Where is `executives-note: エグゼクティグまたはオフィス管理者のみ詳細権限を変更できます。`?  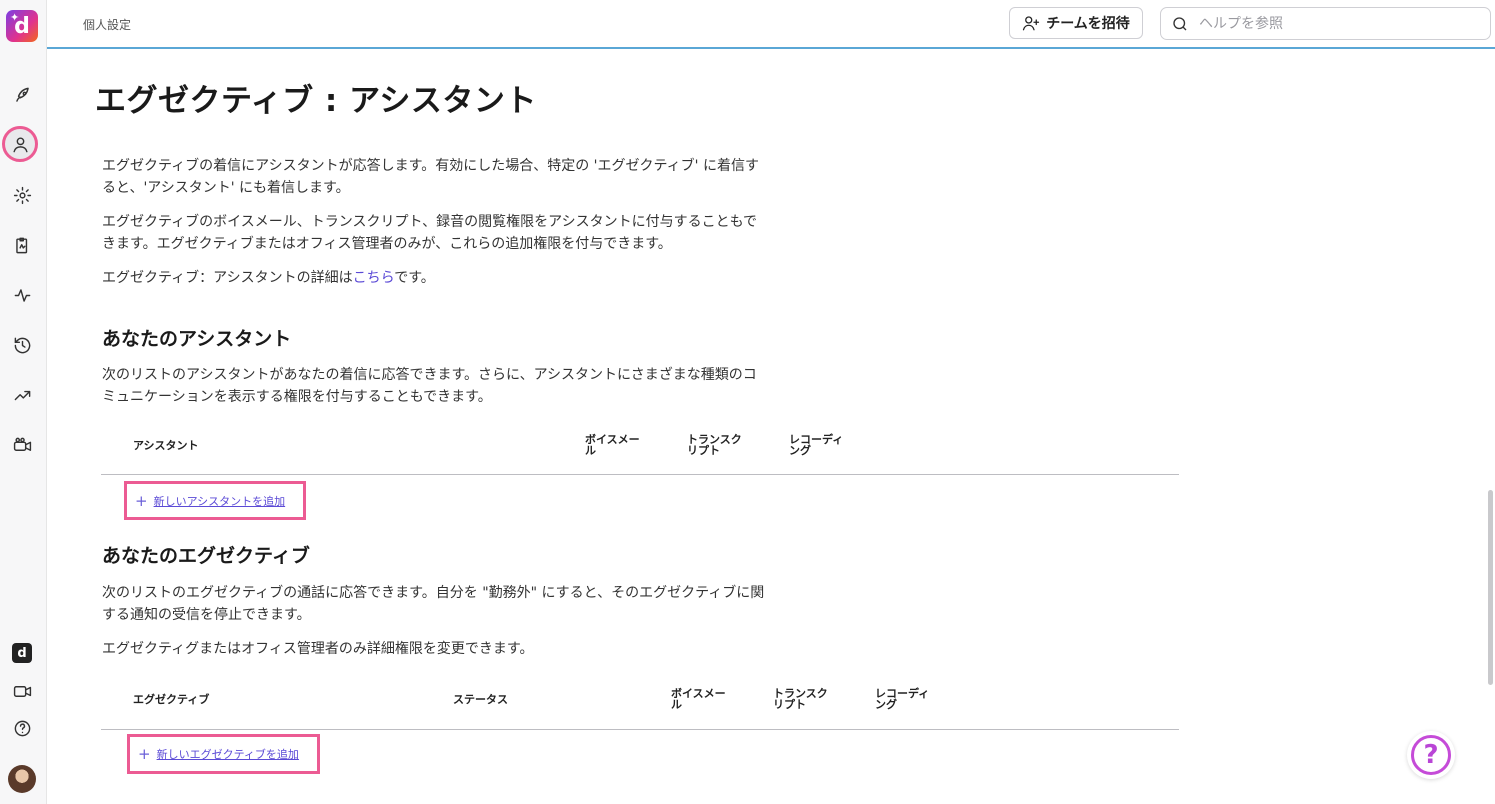
executives-note: エグゼクティグまたはオフィス管理者のみ詳細権限を変更できます。 is located at coordinates (318, 649).